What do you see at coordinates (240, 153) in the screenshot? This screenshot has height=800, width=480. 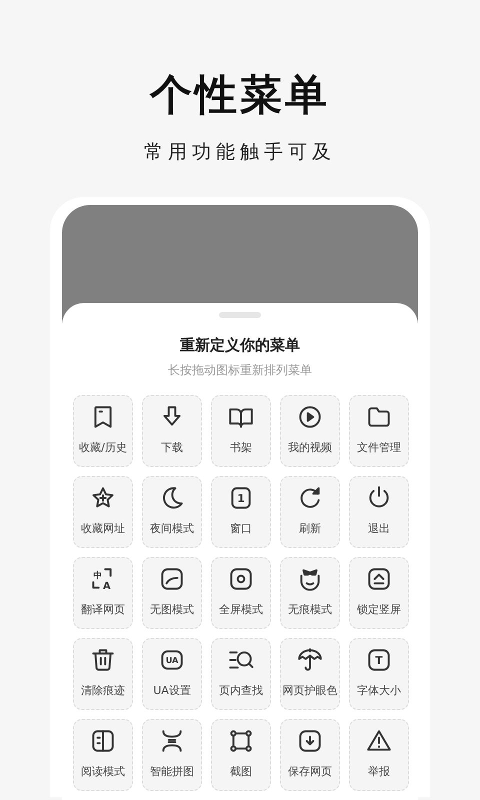 I see `headline-subtitle: 常用功能触手可及` at bounding box center [240, 153].